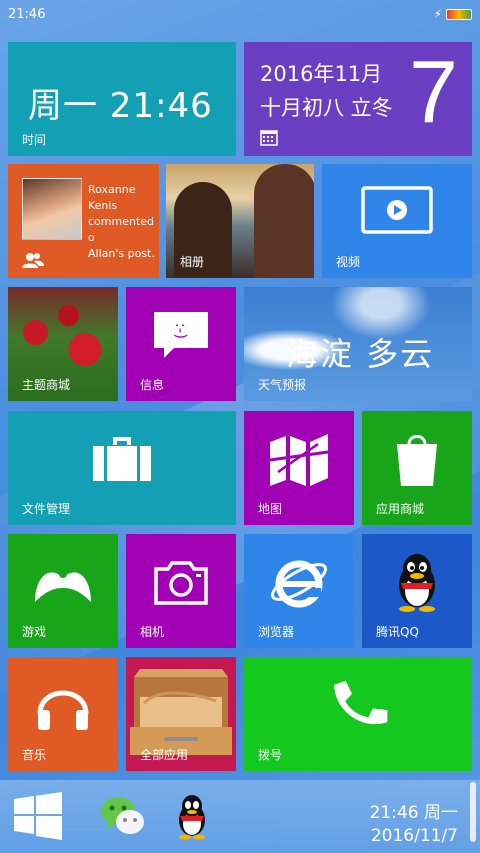  I want to click on video-tile: 视频, so click(397, 221).